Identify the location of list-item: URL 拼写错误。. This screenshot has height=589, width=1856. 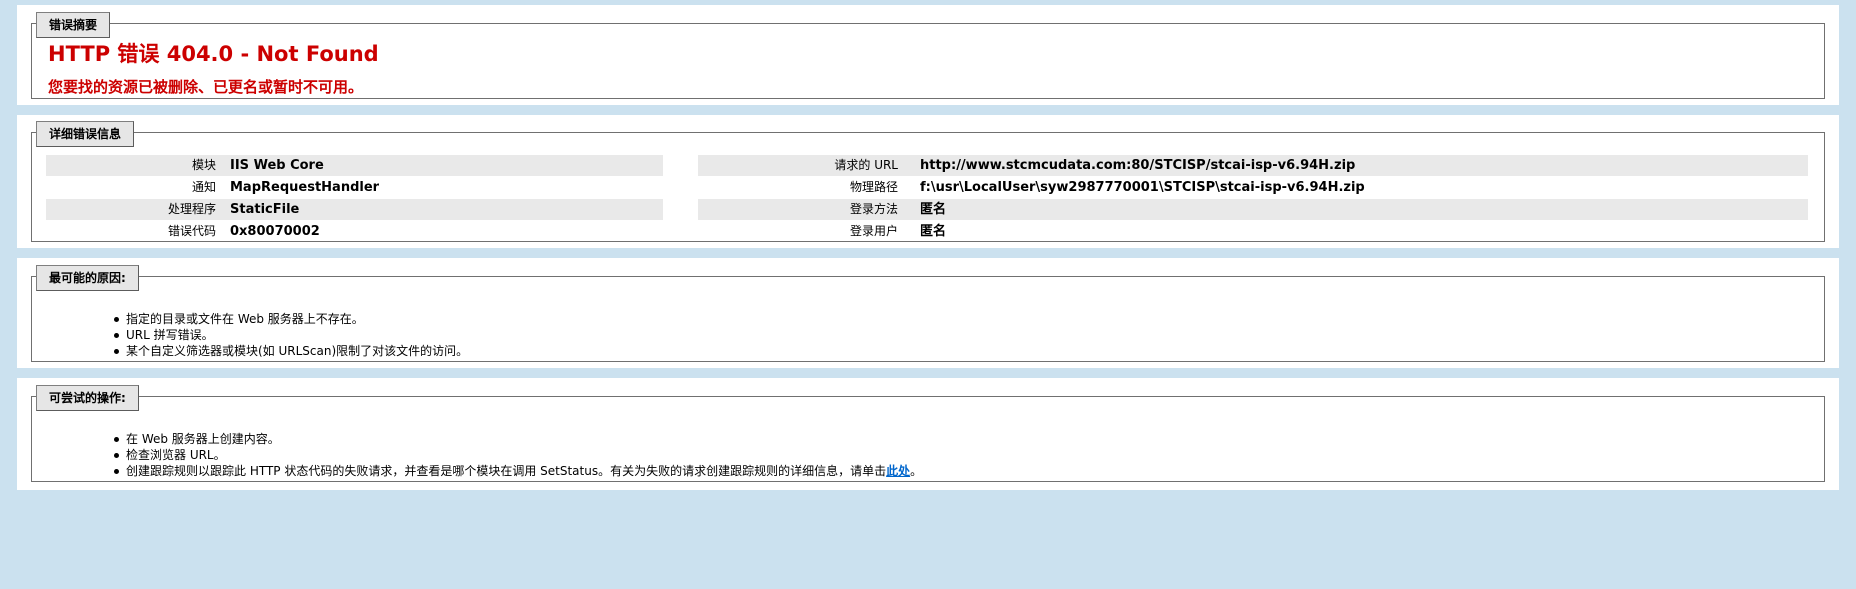
(290, 335).